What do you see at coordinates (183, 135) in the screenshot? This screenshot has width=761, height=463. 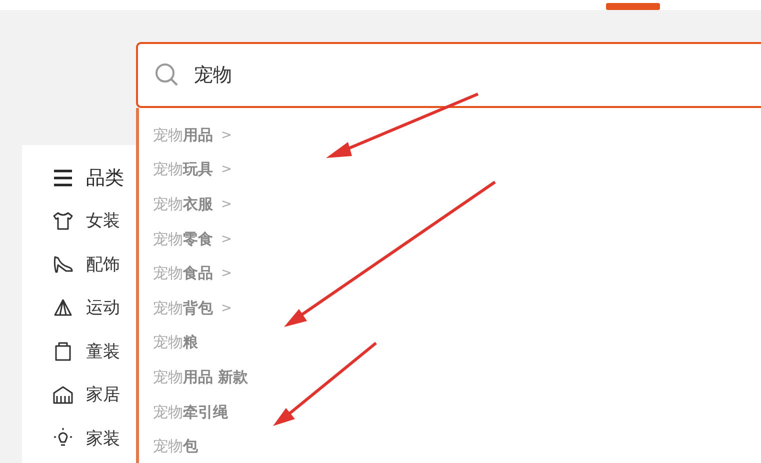 I see `suggestion-item: 宠物用品` at bounding box center [183, 135].